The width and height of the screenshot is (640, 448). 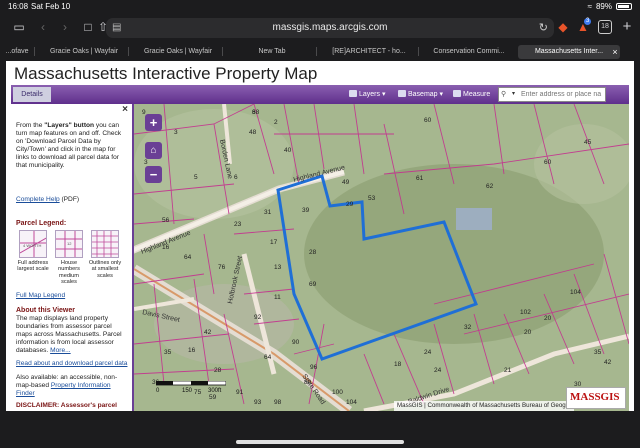 I want to click on parcel-number: 11, so click(x=277, y=297).